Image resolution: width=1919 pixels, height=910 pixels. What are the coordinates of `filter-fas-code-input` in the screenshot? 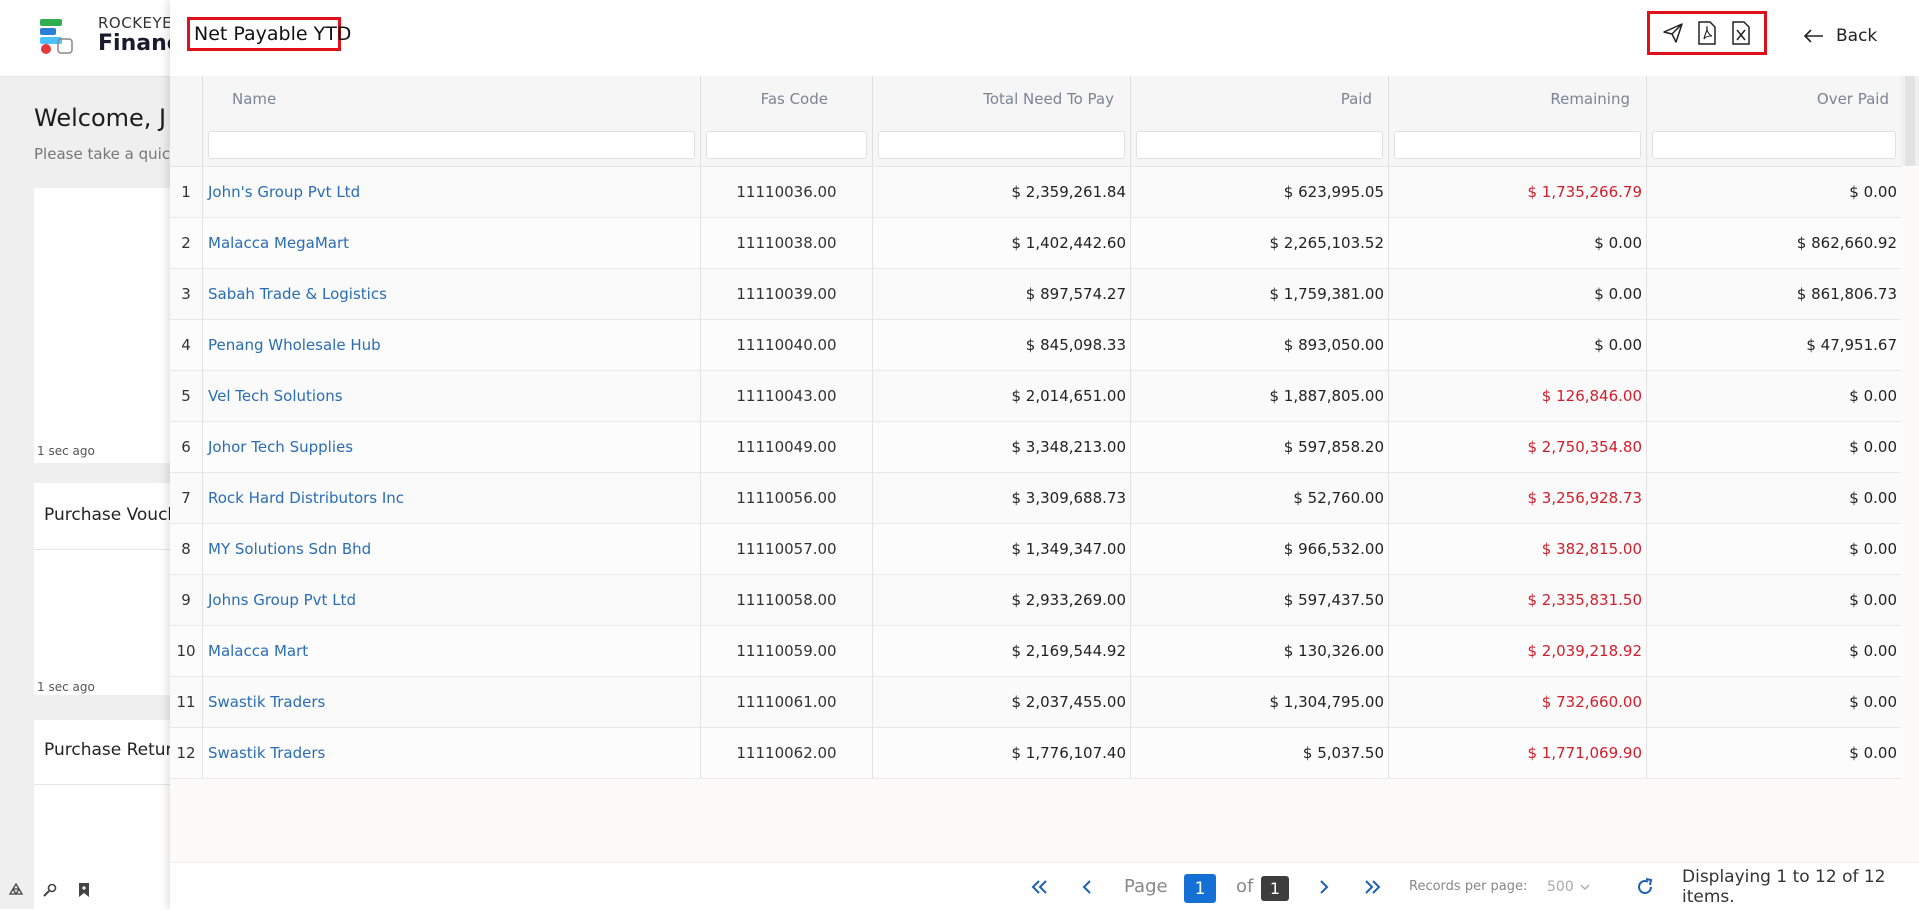 It's located at (786, 145).